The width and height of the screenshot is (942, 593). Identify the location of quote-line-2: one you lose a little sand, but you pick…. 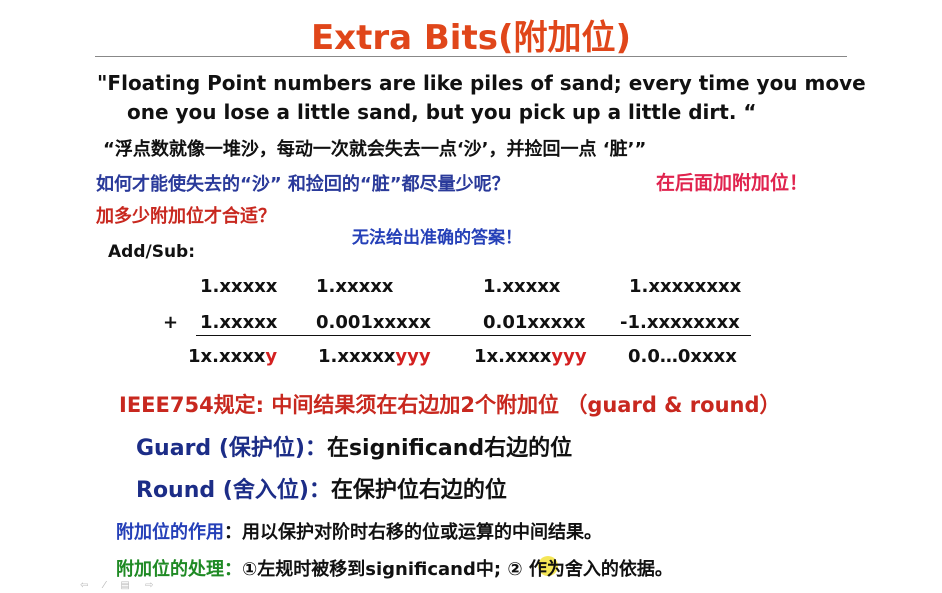
(442, 112).